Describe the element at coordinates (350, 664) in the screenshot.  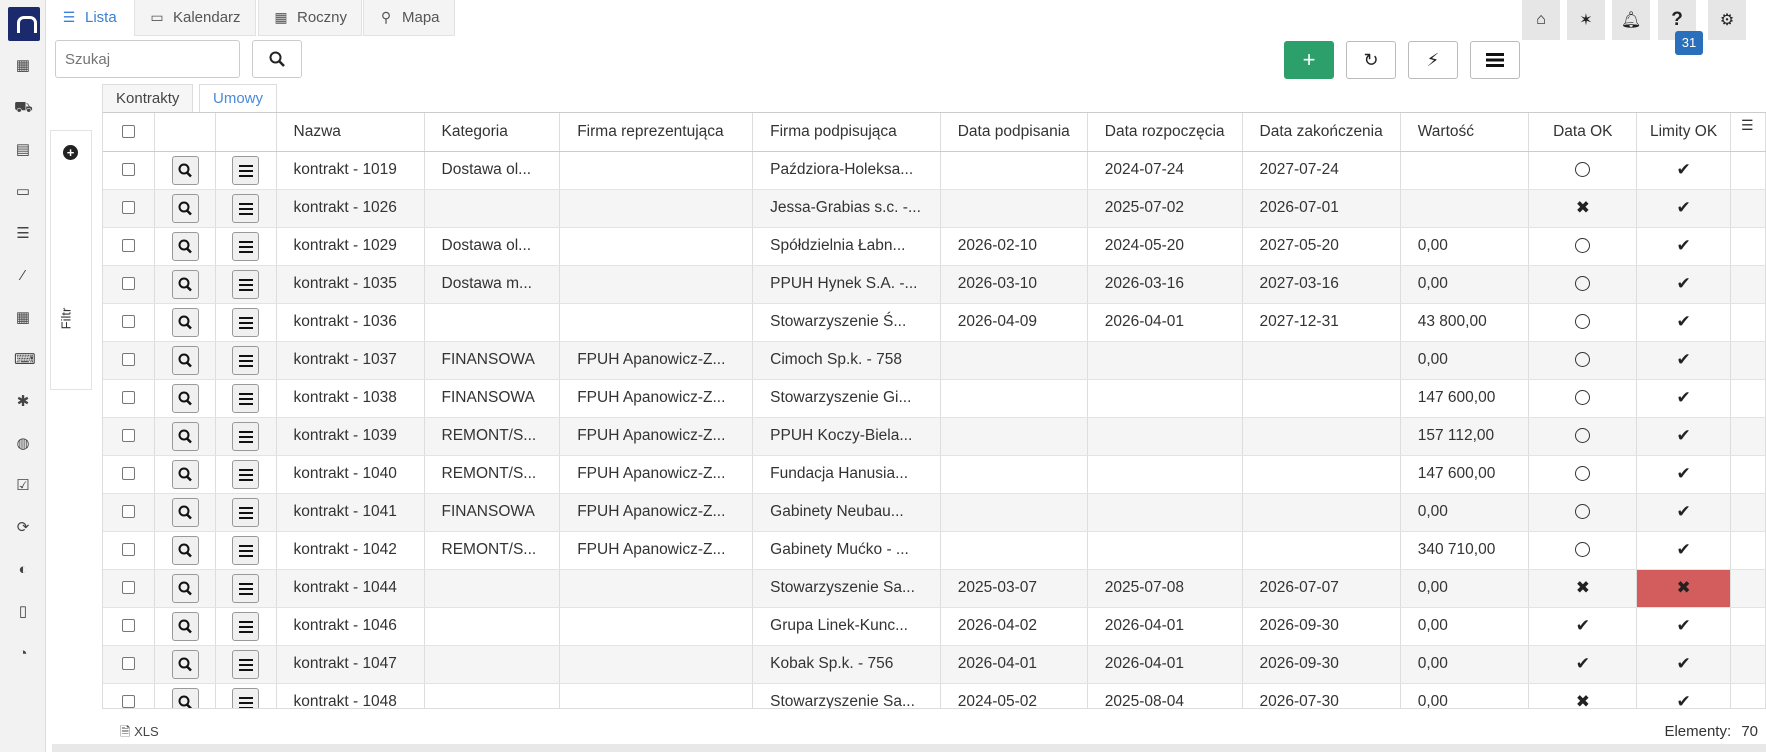
I see `cell-nazwa: kontrakt - 1047` at that location.